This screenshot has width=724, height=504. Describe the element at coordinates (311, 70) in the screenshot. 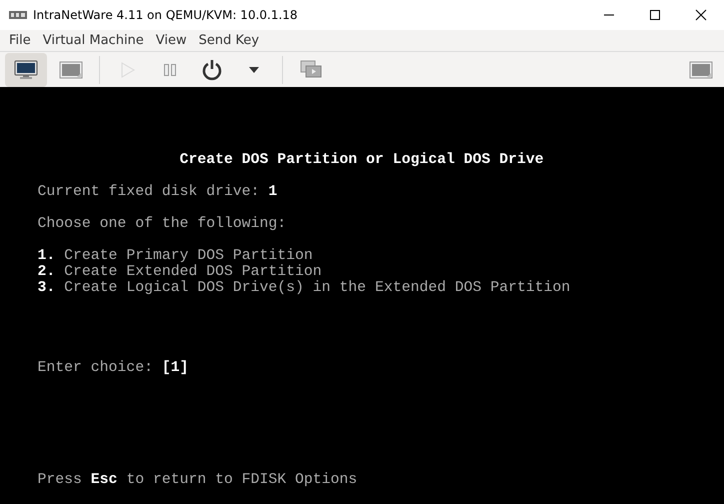

I see `screens-icon` at that location.